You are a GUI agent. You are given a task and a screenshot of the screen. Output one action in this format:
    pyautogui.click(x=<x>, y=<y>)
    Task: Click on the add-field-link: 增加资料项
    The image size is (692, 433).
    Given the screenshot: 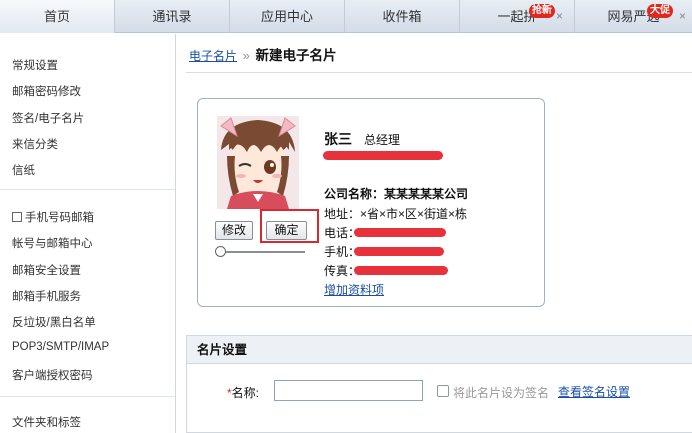 What is the action you would take?
    pyautogui.click(x=354, y=289)
    